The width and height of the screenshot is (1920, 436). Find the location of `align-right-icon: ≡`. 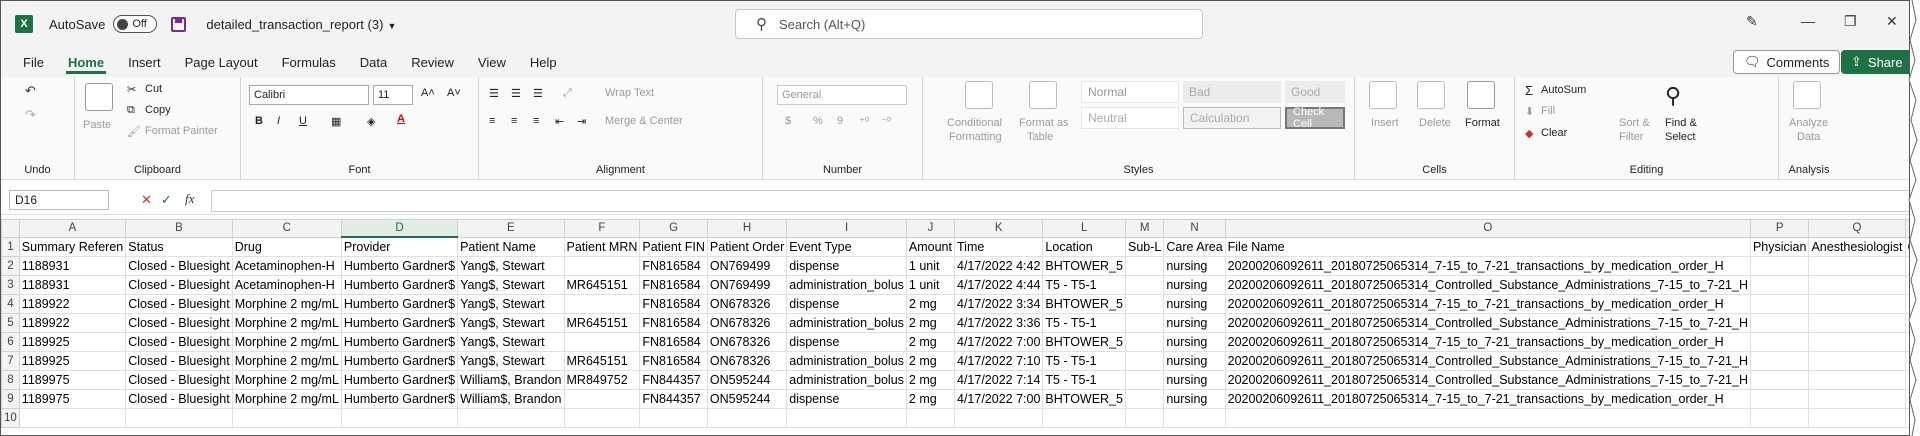

align-right-icon: ≡ is located at coordinates (536, 121).